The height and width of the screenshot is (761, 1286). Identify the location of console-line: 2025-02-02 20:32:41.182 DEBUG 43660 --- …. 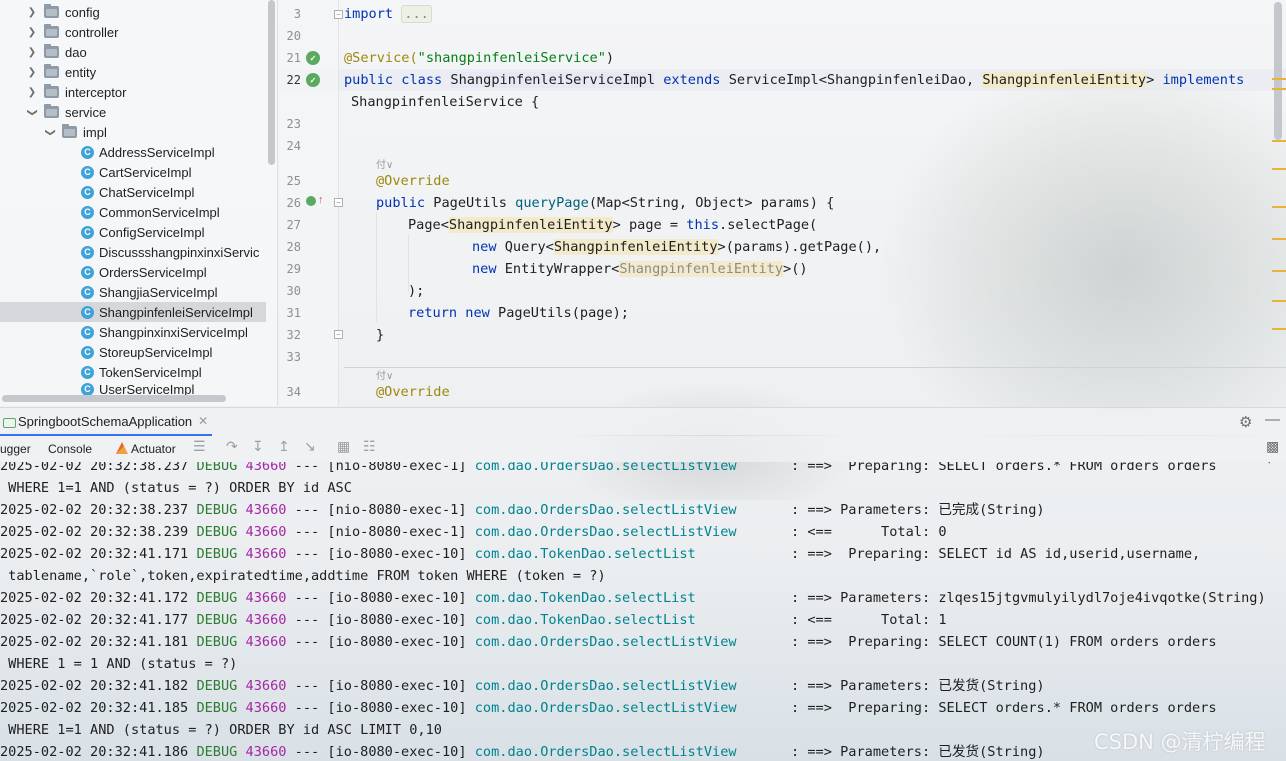
(522, 686).